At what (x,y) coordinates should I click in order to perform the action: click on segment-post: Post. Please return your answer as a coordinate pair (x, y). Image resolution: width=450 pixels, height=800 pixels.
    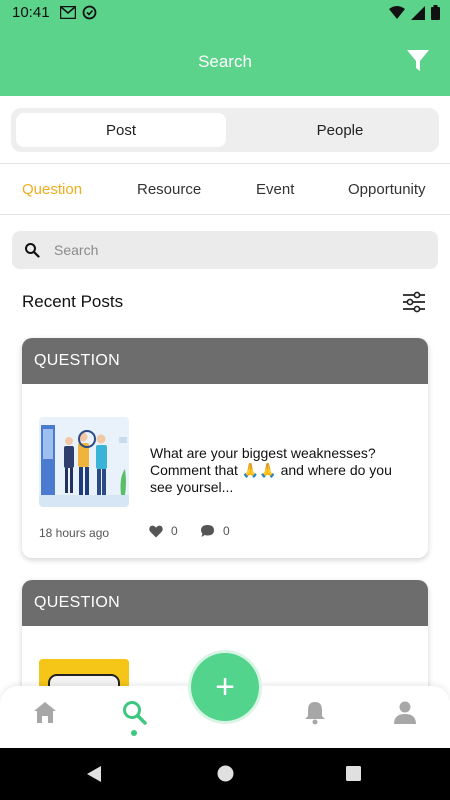
    Looking at the image, I should click on (121, 130).